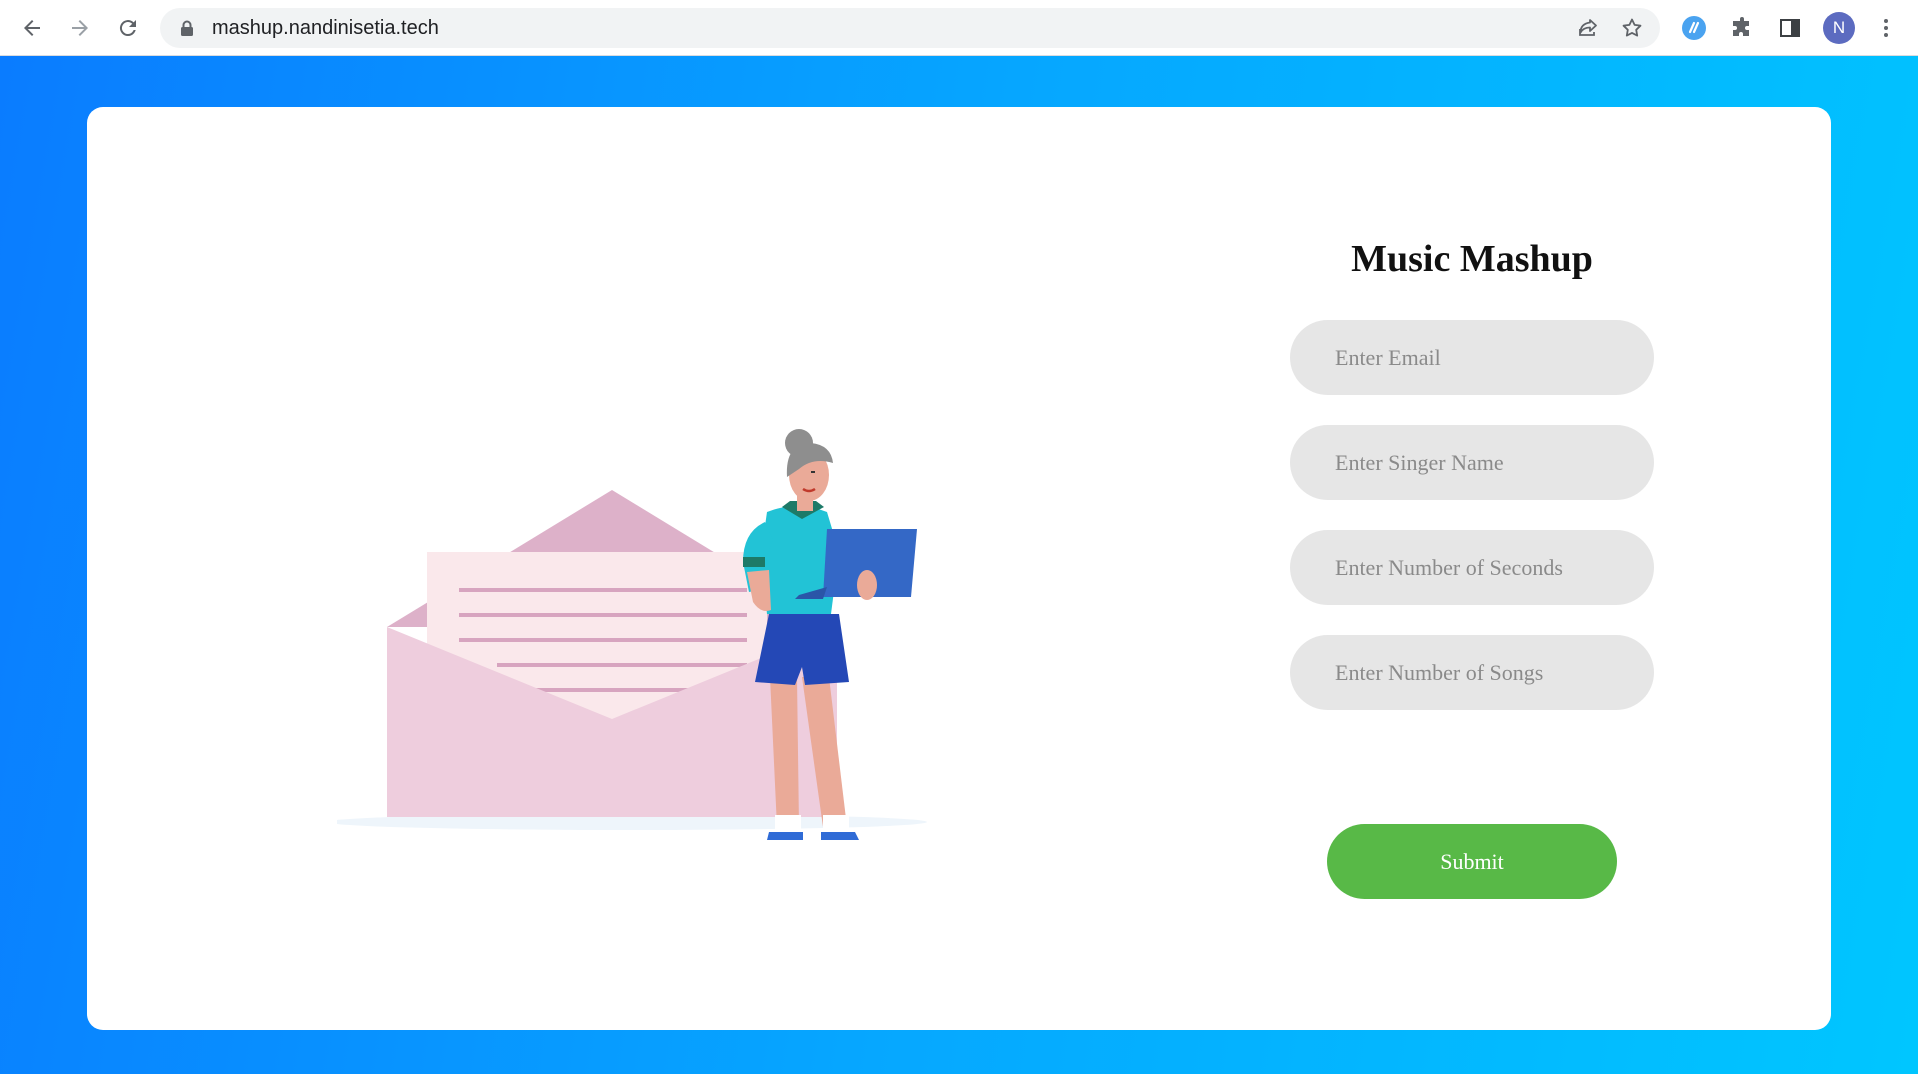  I want to click on number-of-songs-field, so click(1472, 672).